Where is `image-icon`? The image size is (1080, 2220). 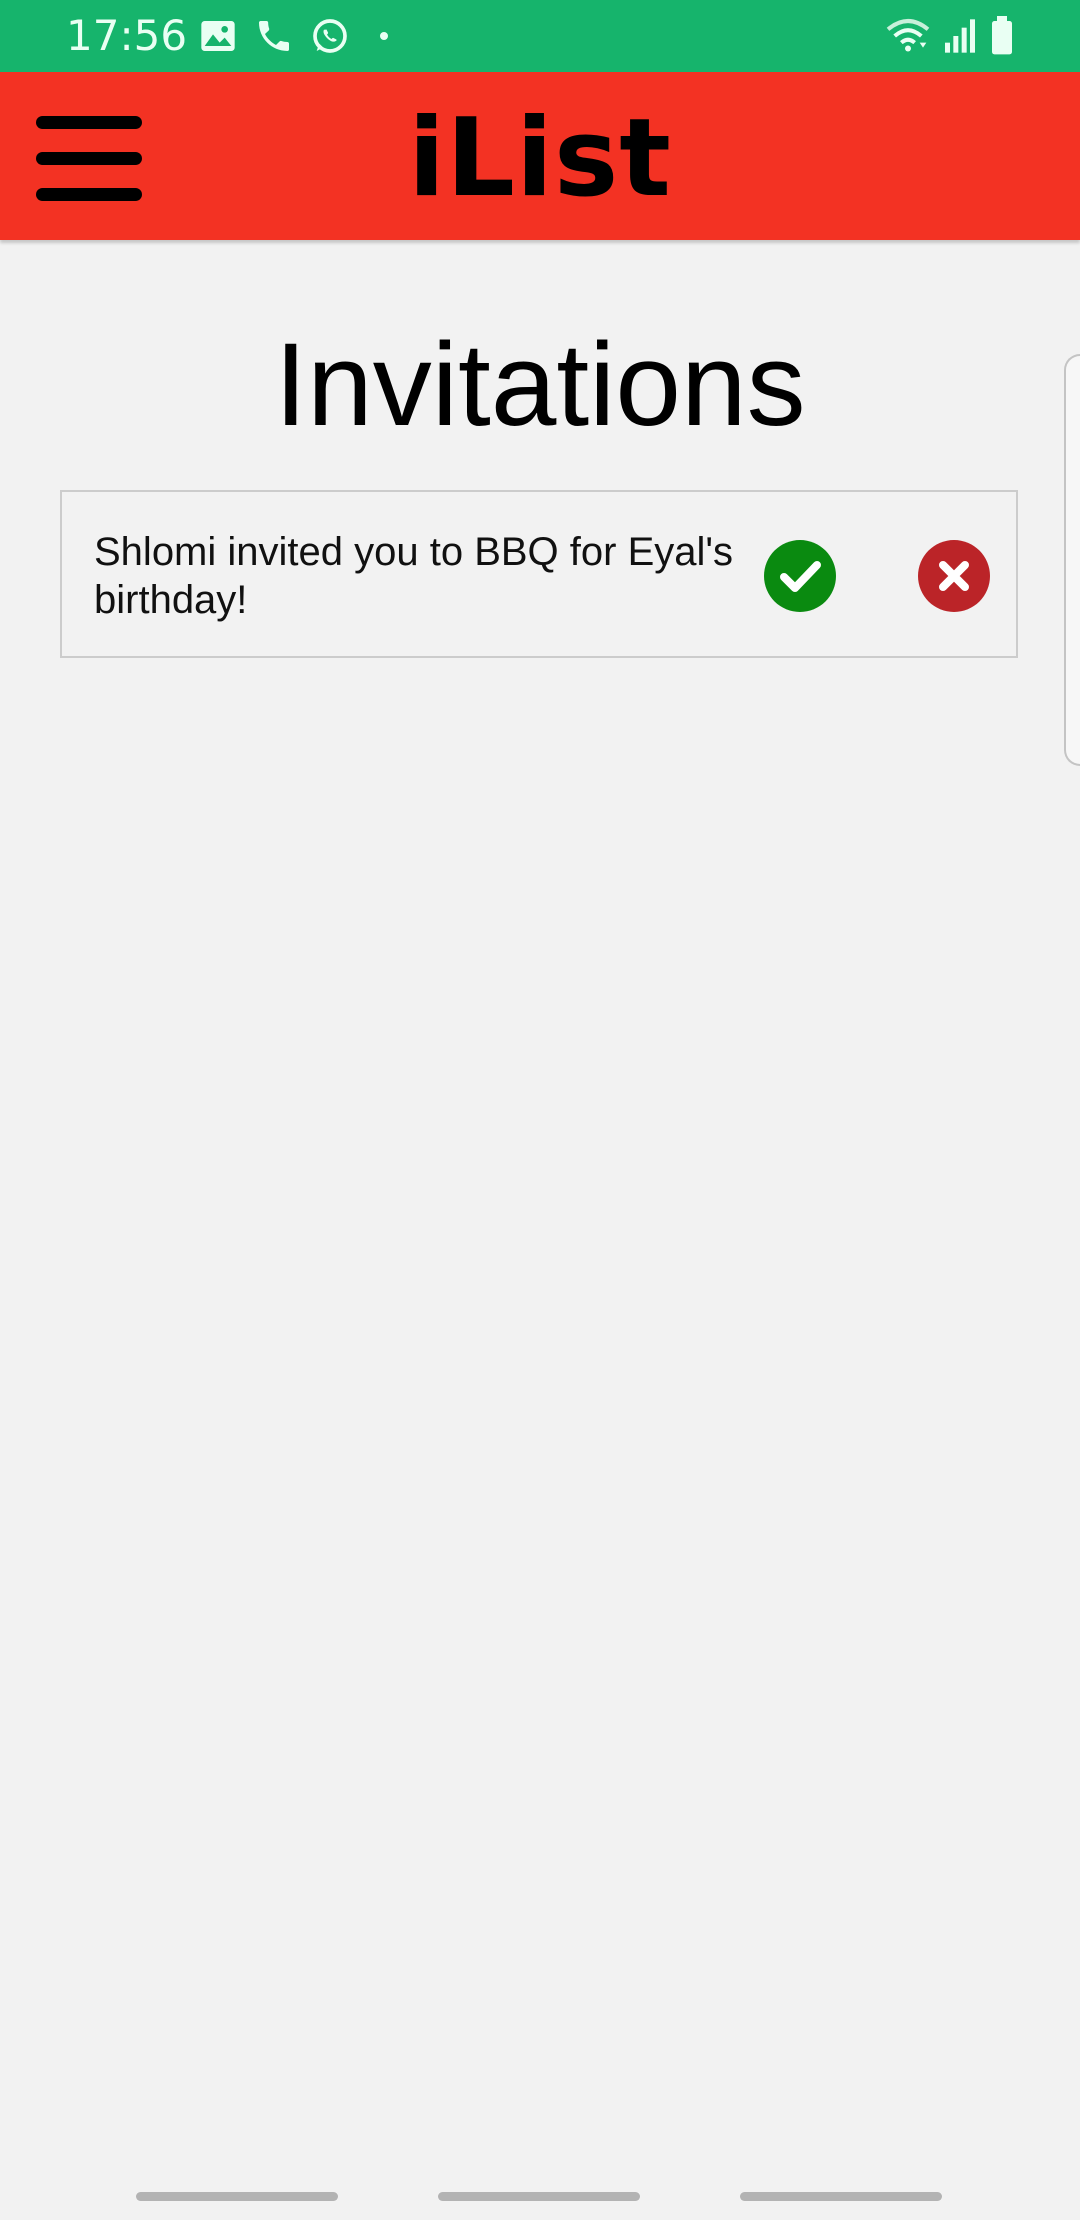 image-icon is located at coordinates (218, 36).